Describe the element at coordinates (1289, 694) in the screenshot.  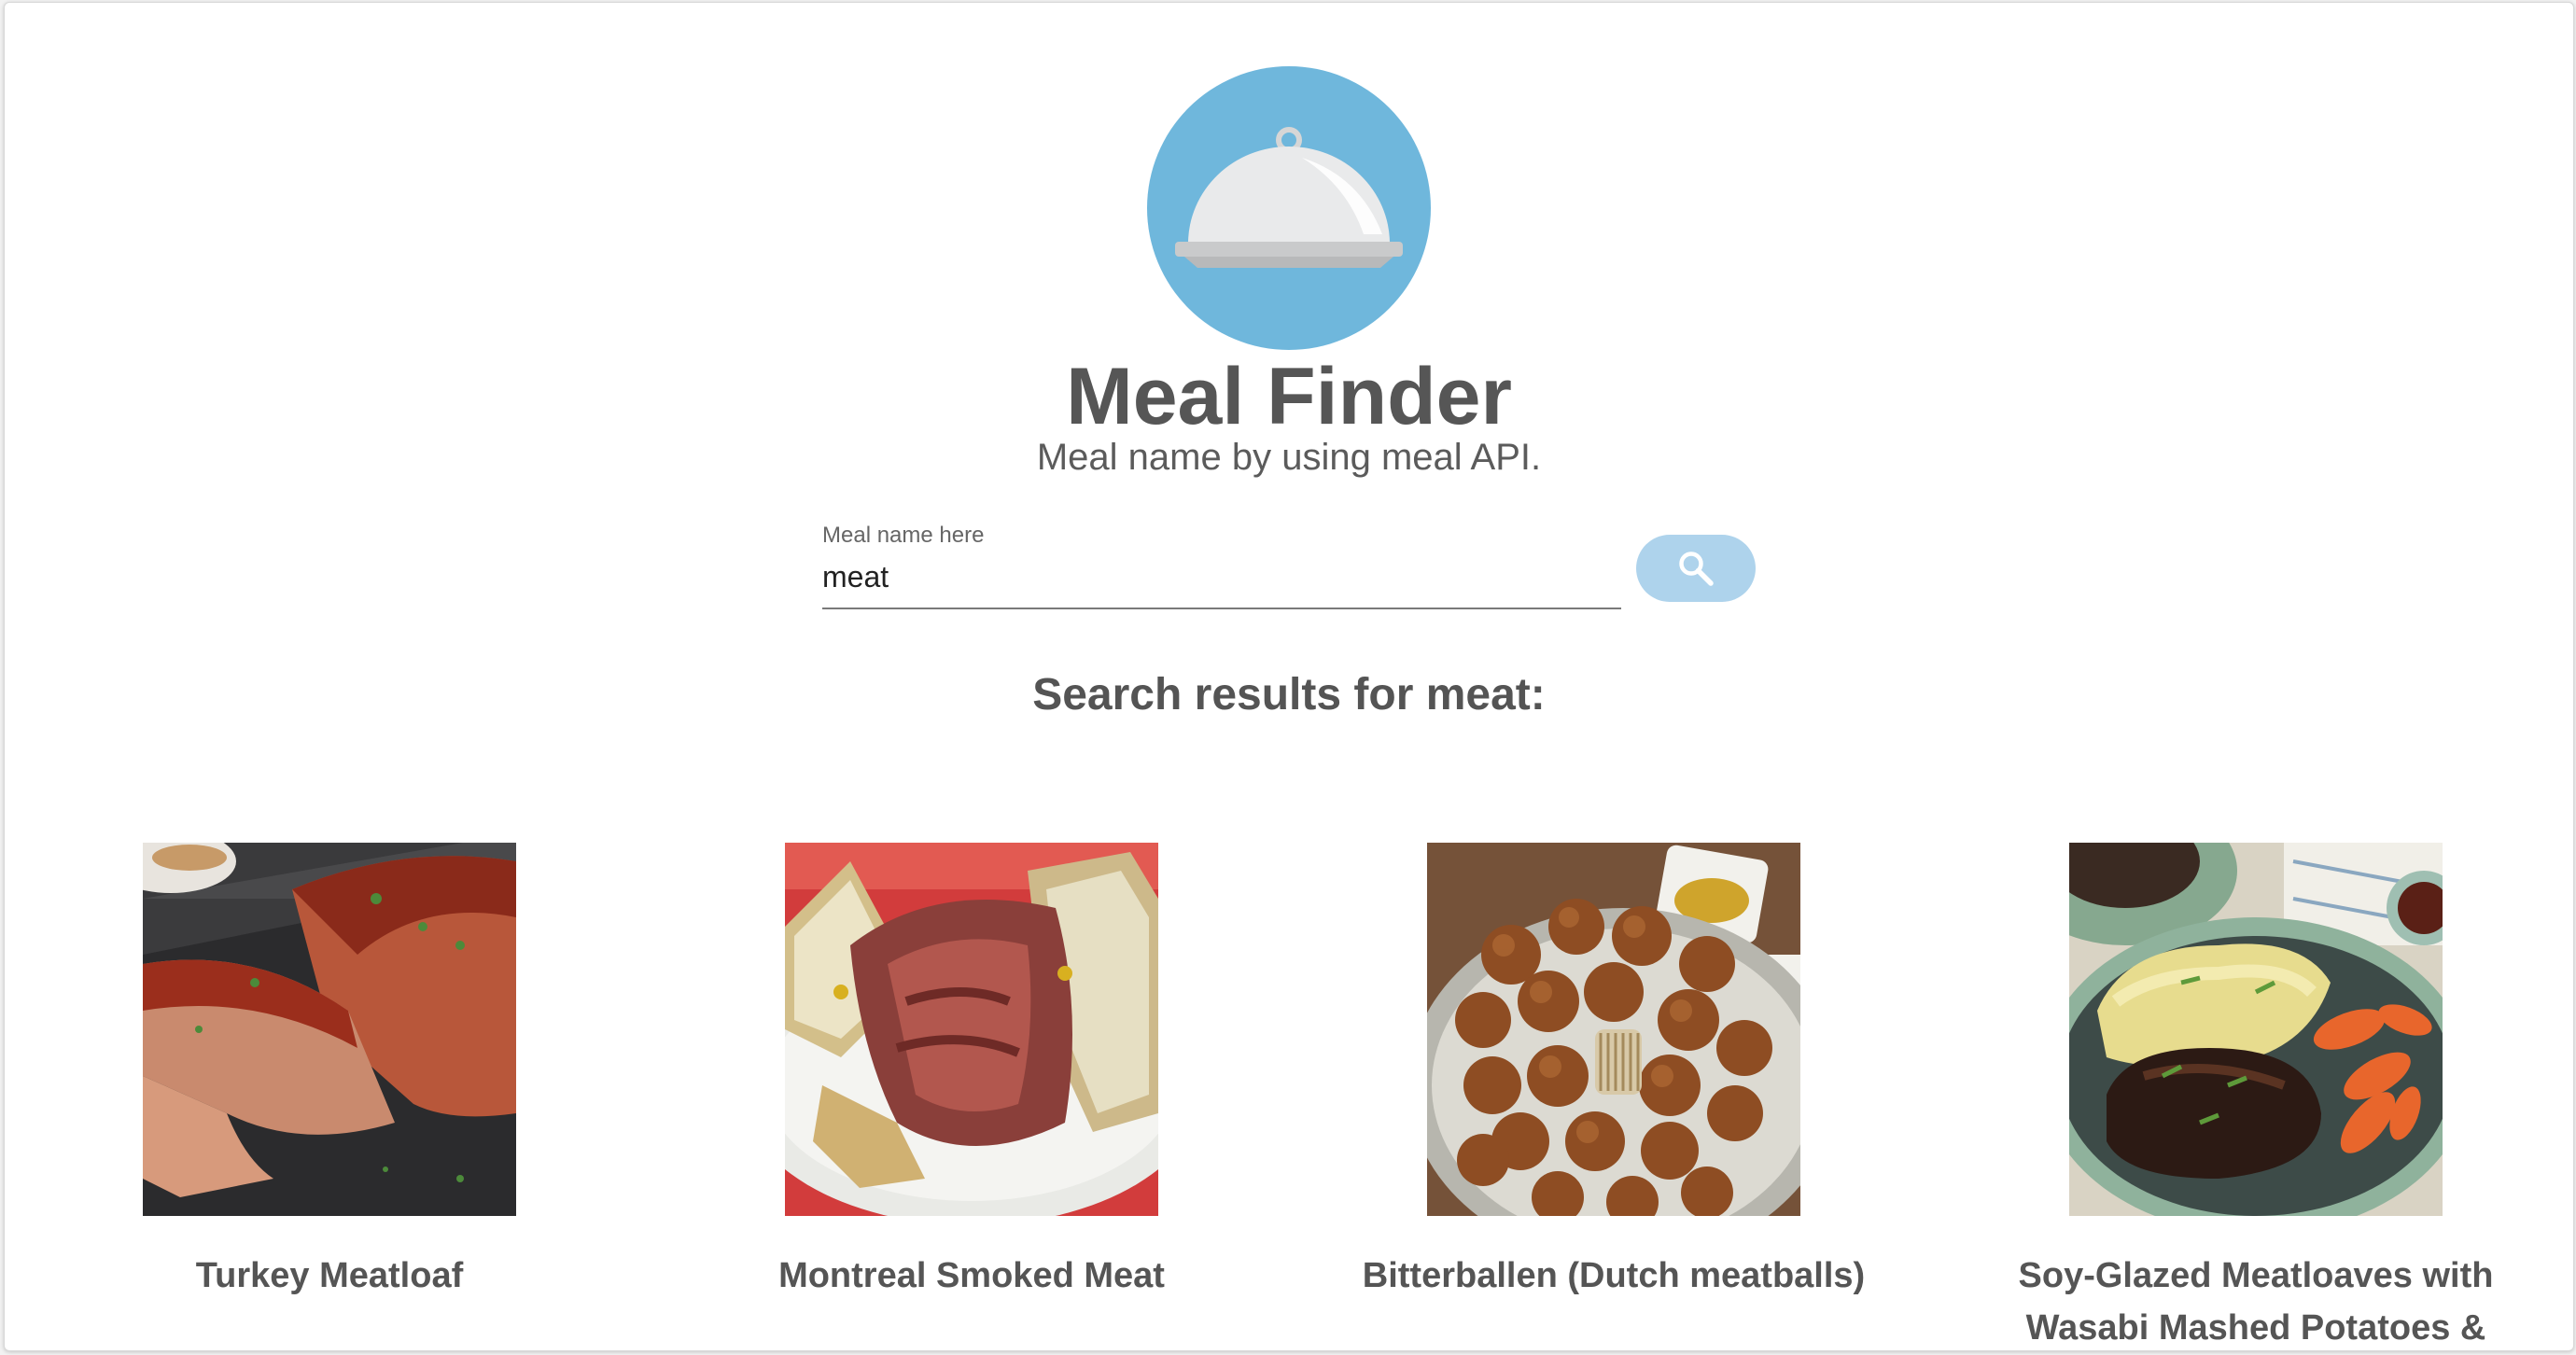
I see `results-heading: Search results for meat:` at that location.